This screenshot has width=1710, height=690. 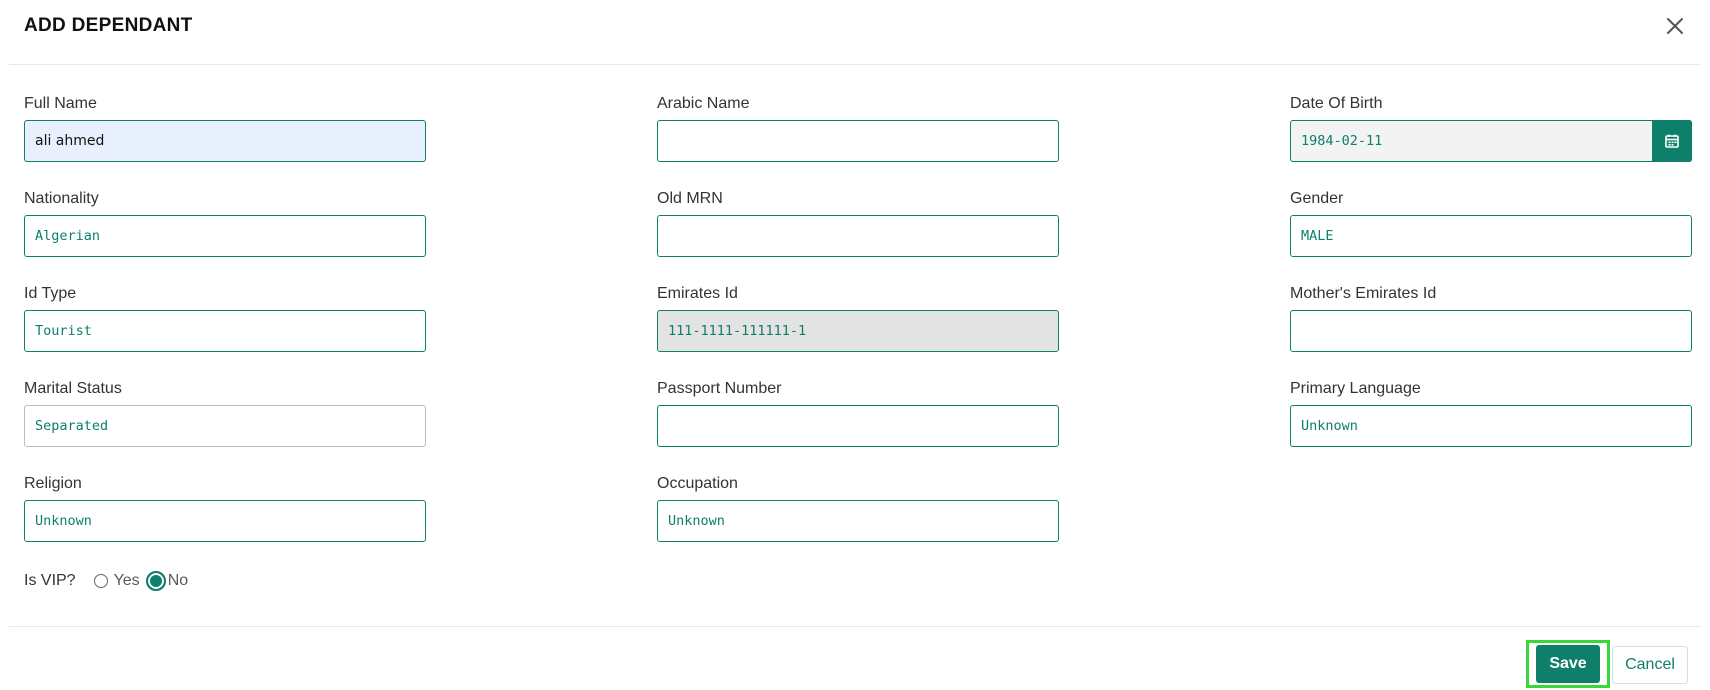 What do you see at coordinates (50, 293) in the screenshot?
I see `id-type-label: Id Type` at bounding box center [50, 293].